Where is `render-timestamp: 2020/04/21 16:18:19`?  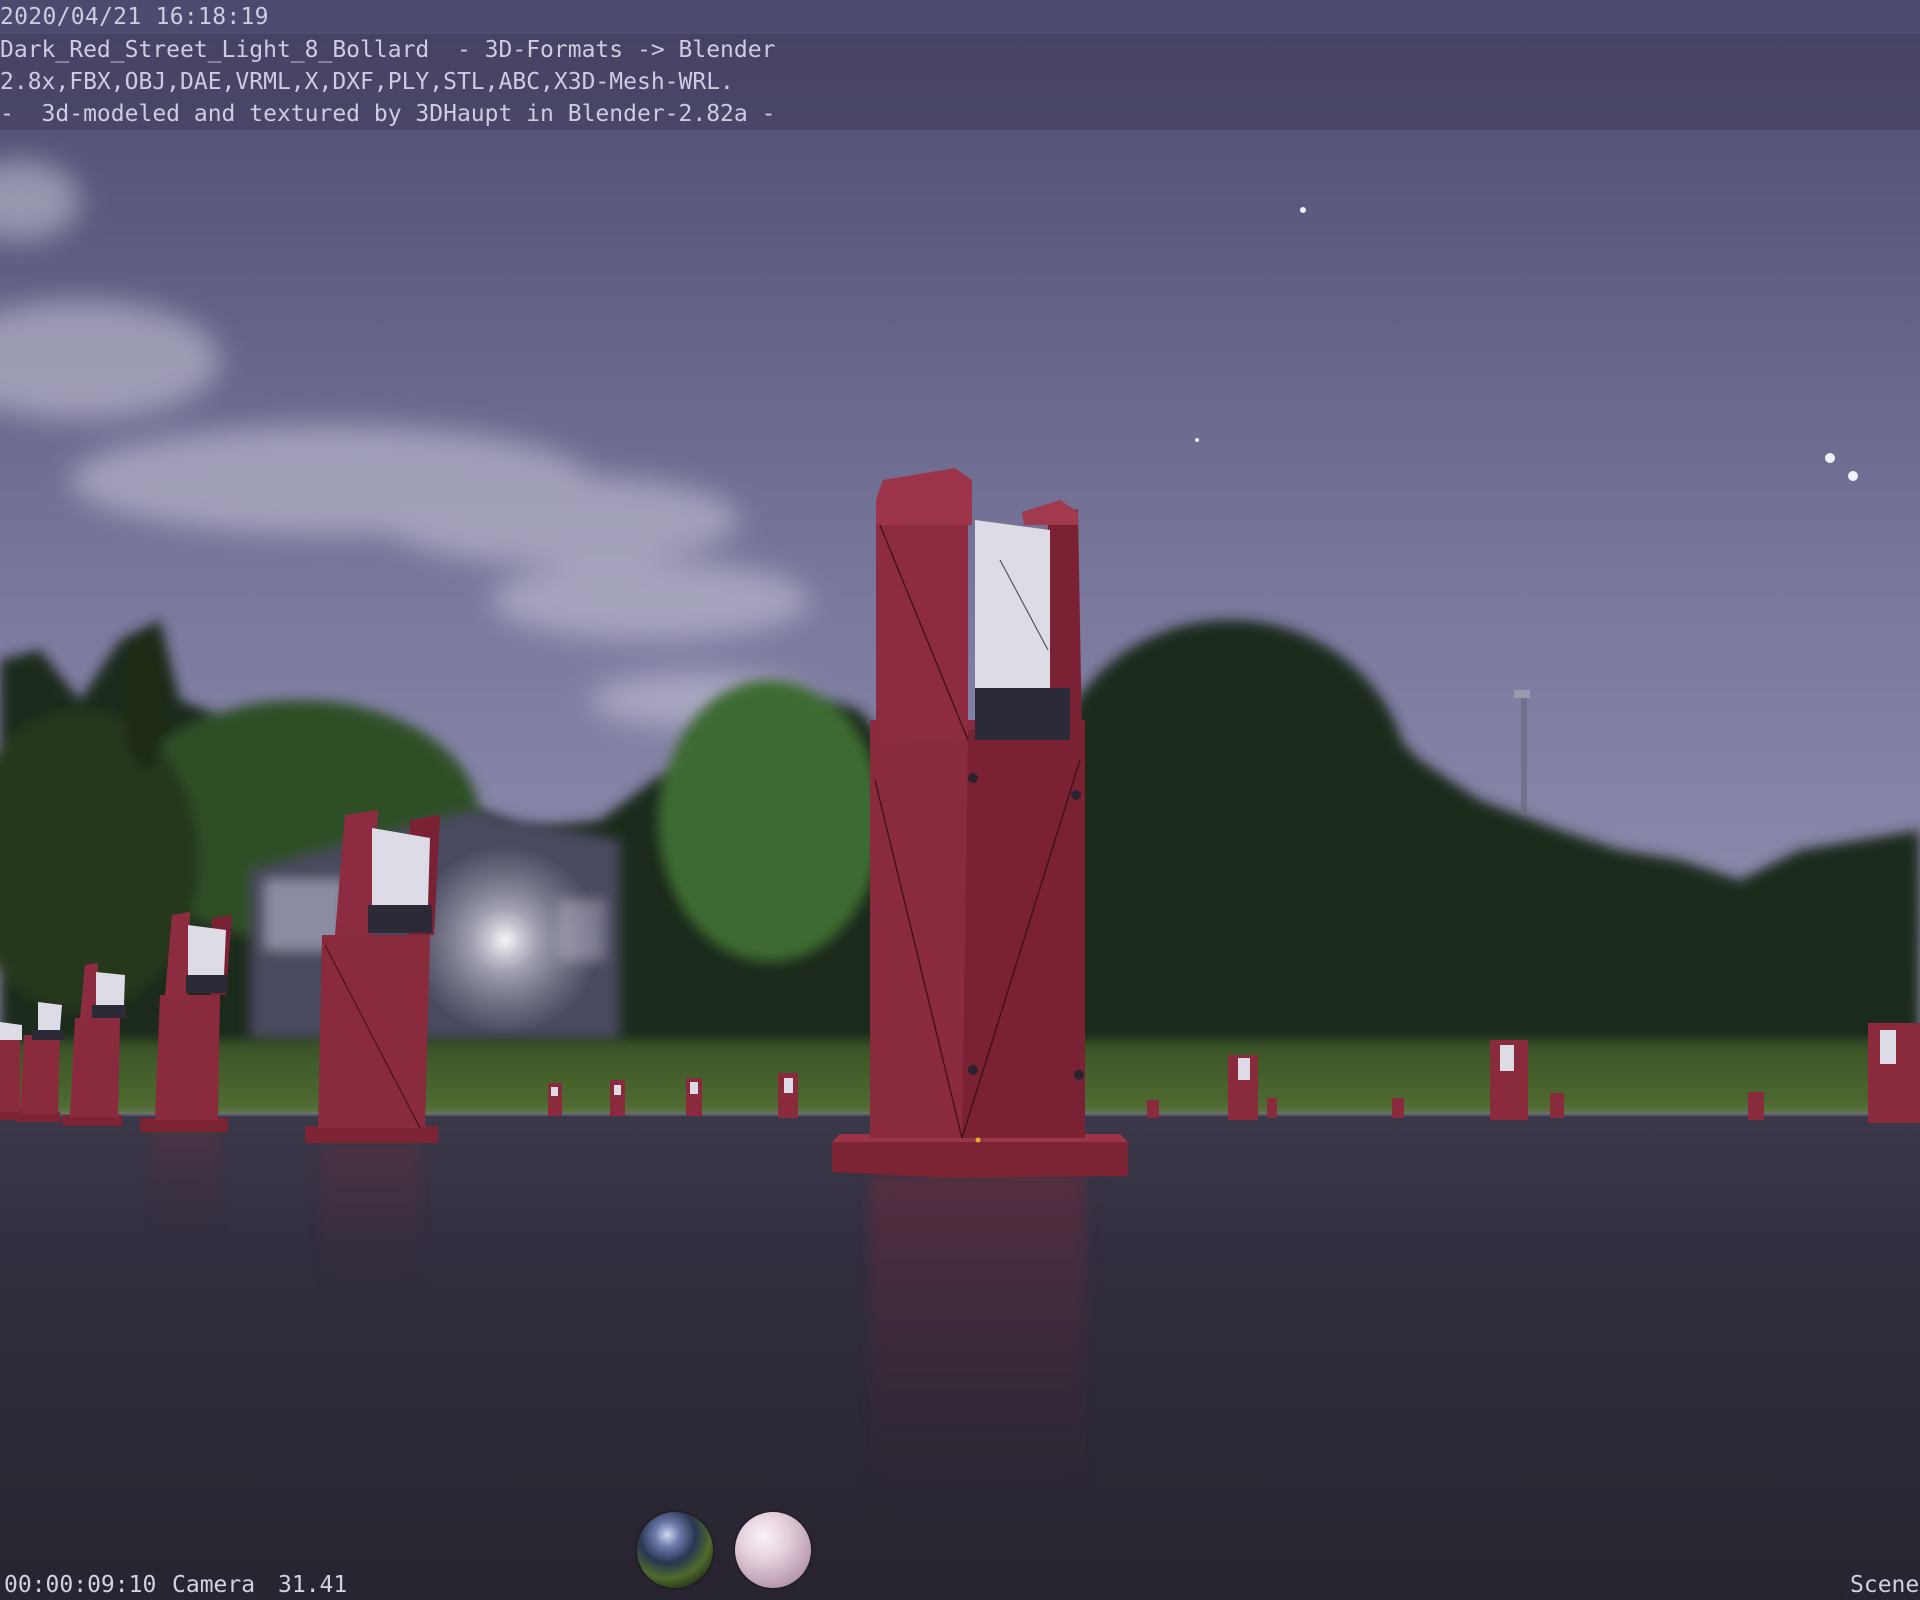 render-timestamp: 2020/04/21 16:18:19 is located at coordinates (134, 17).